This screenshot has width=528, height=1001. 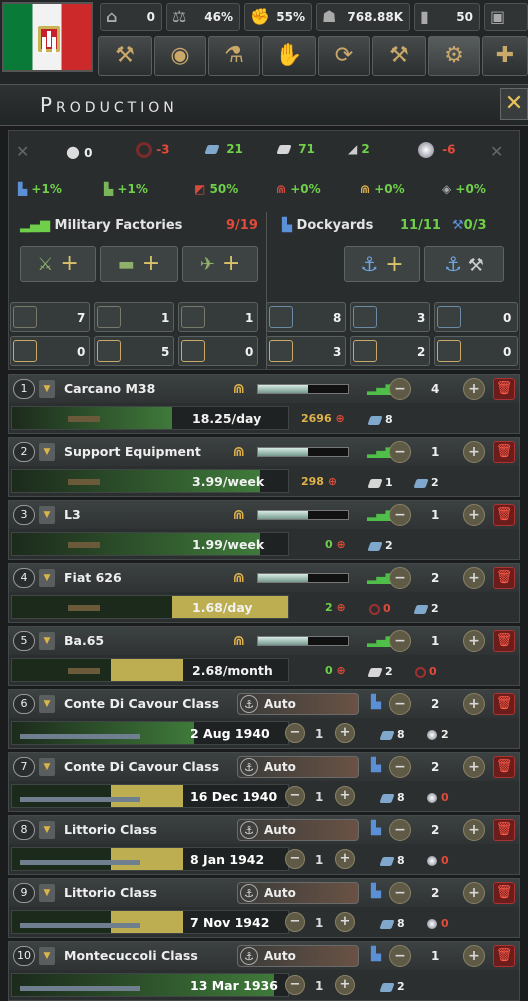 What do you see at coordinates (24, 389) in the screenshot?
I see `priority-index: 1` at bounding box center [24, 389].